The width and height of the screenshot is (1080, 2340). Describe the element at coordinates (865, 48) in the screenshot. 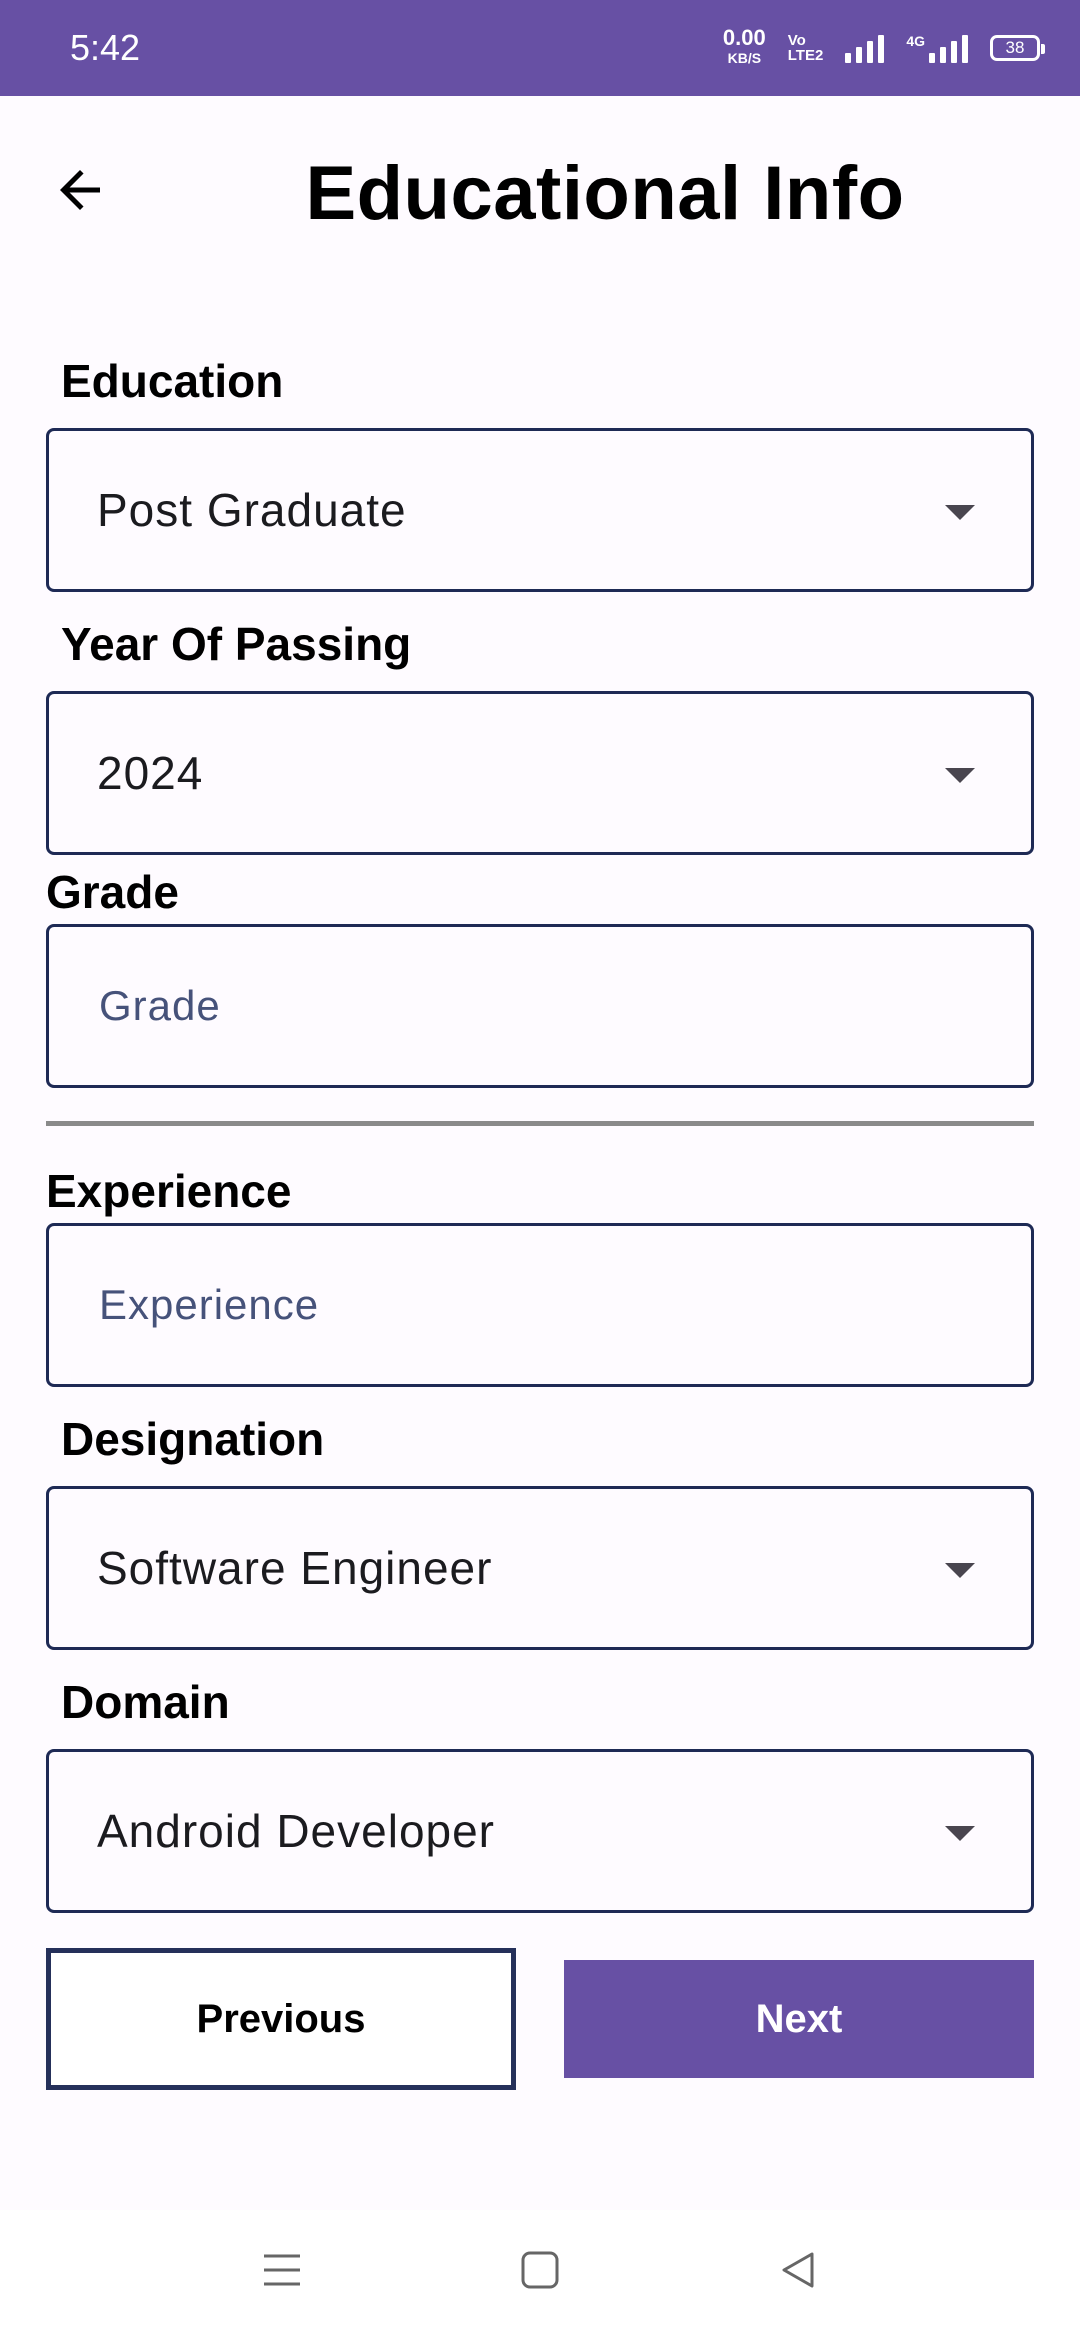

I see `signal-icon` at that location.